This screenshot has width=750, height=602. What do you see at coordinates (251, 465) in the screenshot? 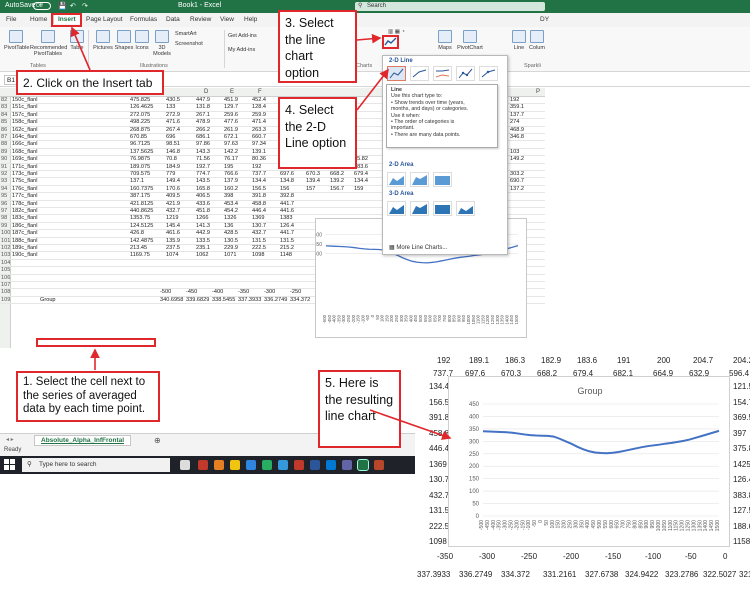
I see `edge-icon` at bounding box center [251, 465].